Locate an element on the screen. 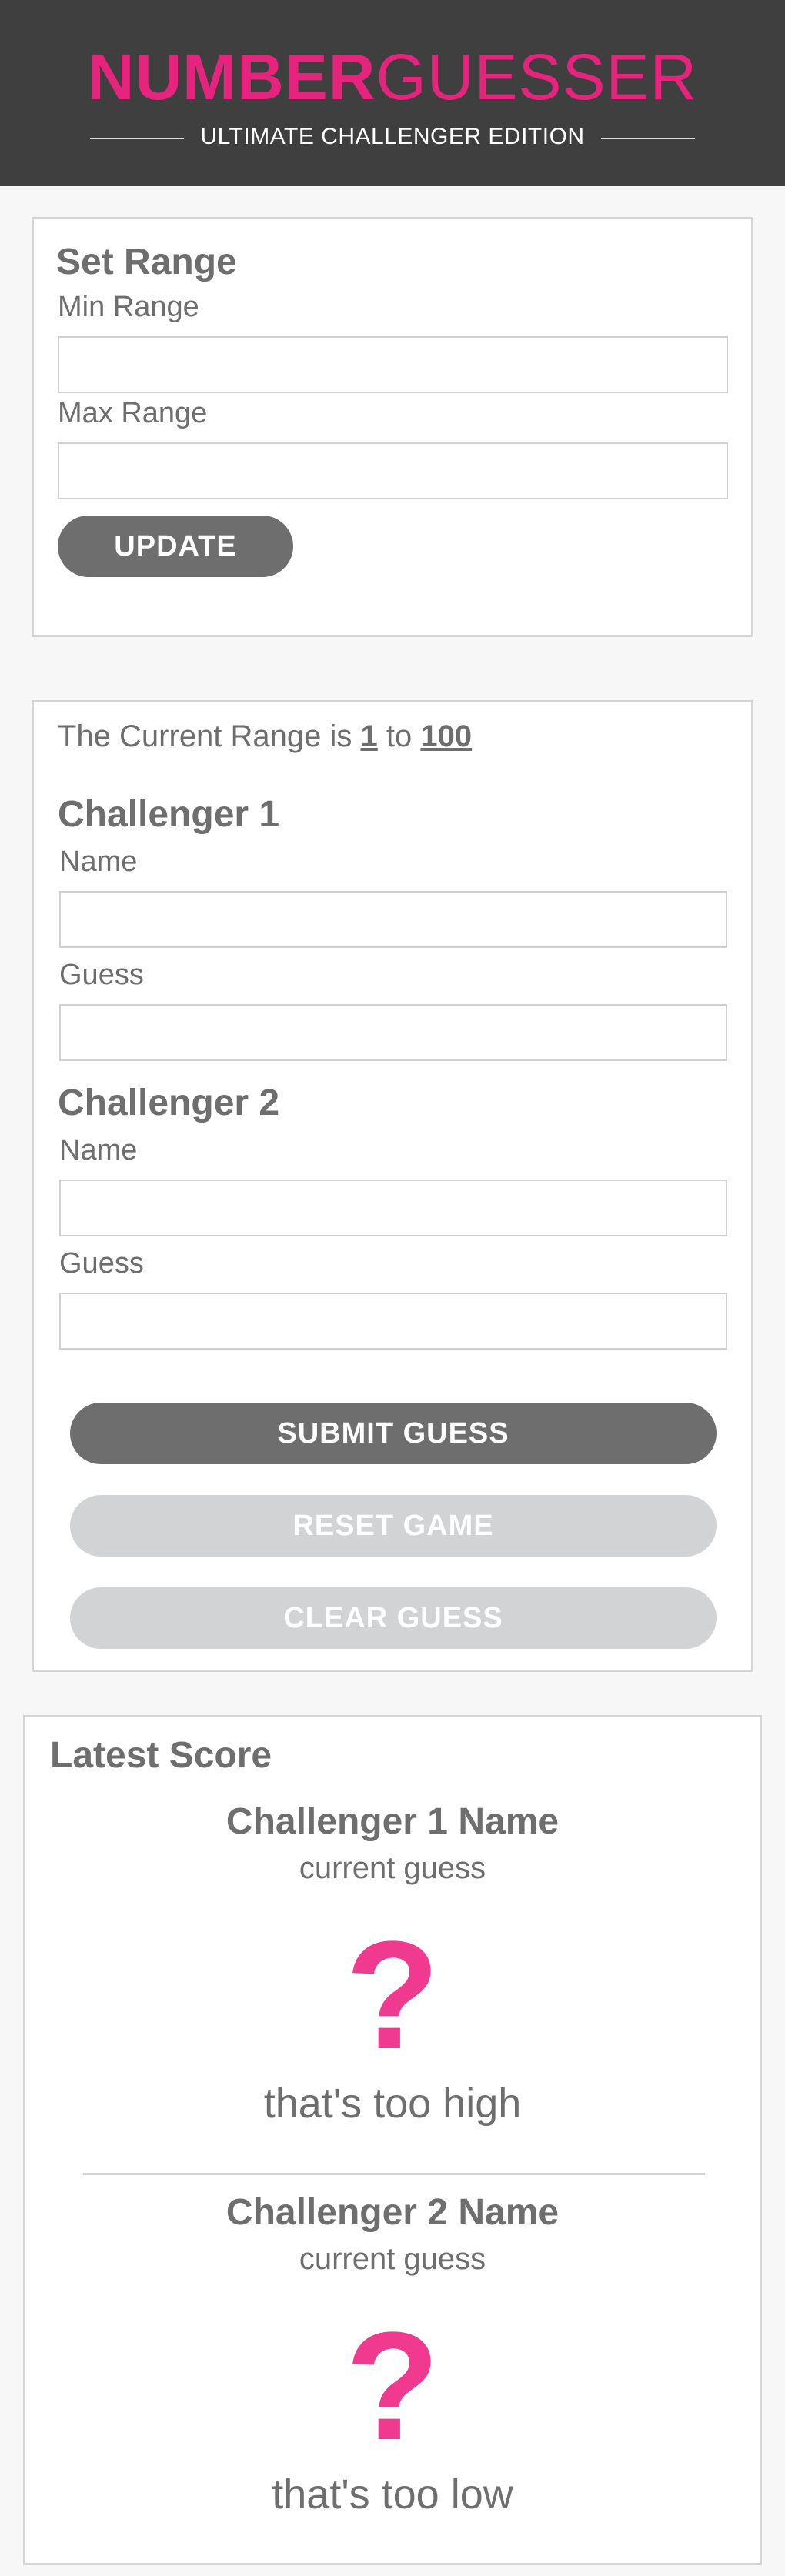 The image size is (785, 2576). challenger-1-name-input is located at coordinates (393, 919).